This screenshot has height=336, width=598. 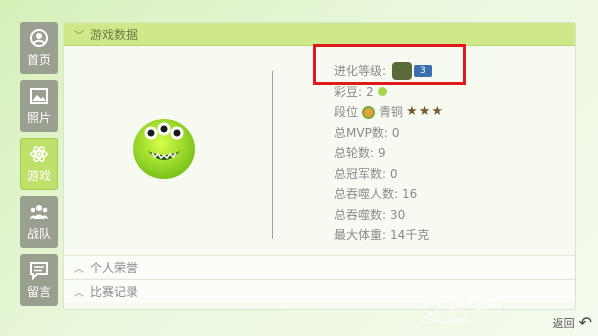 I want to click on max-weight-row: 最大体重: 14千克, so click(x=449, y=235).